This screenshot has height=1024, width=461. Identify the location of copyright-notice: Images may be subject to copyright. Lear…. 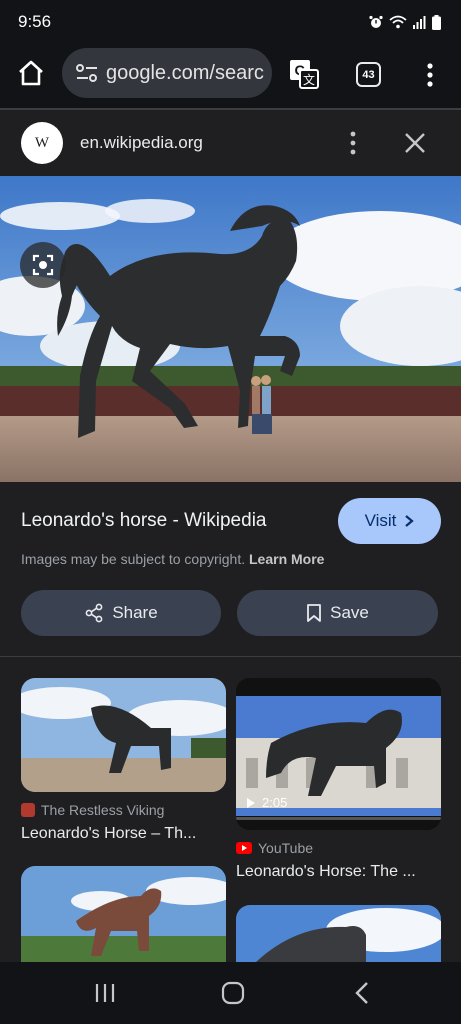
(172, 559).